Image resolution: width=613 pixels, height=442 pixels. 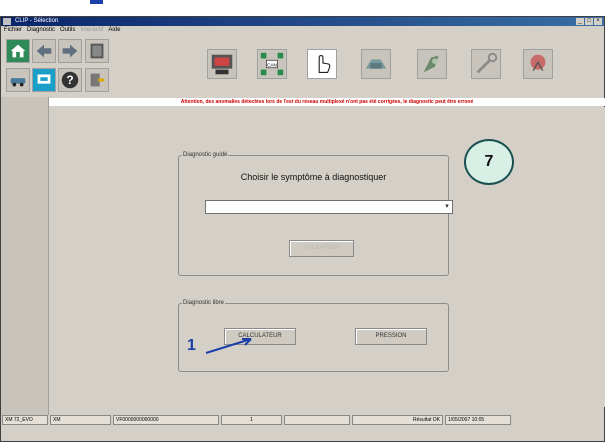 I want to click on svg-text: CAN, so click(x=272, y=64).